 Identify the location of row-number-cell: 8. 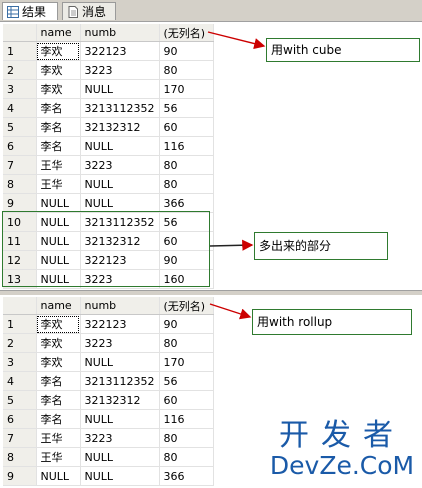
(20, 457).